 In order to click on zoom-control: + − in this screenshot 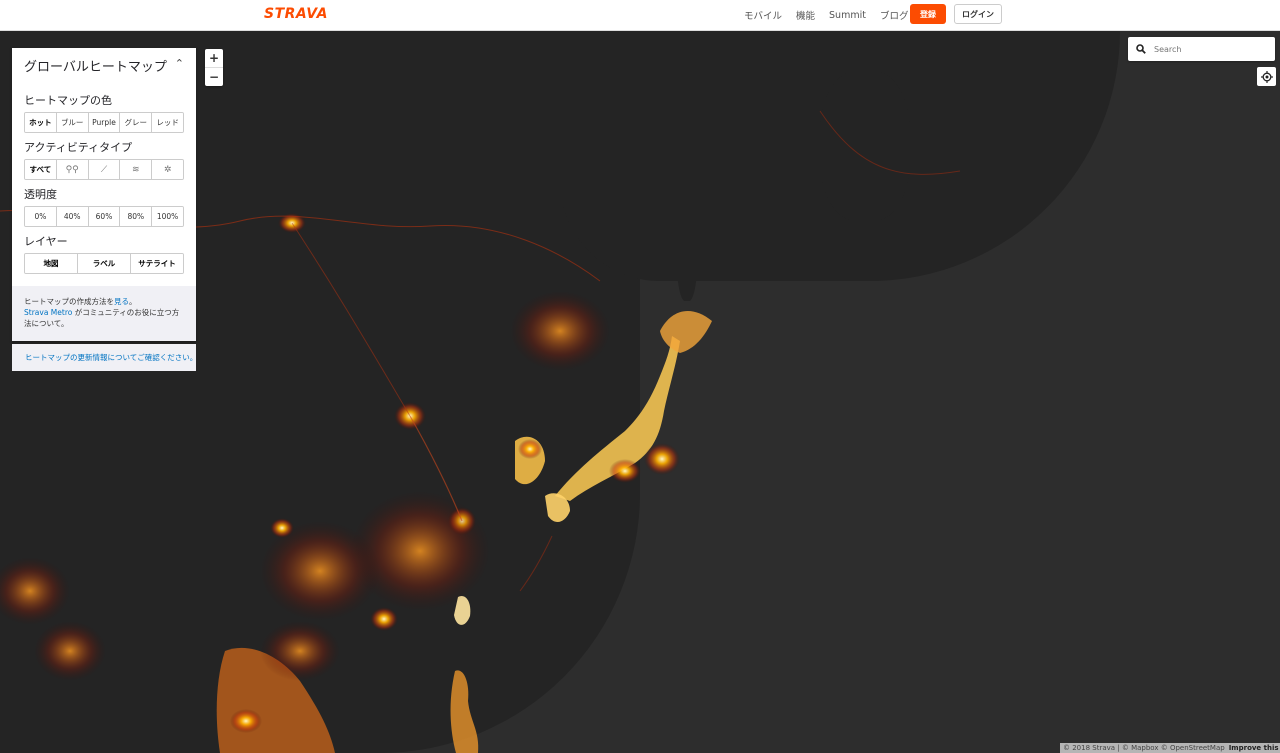, I will do `click(214, 67)`.